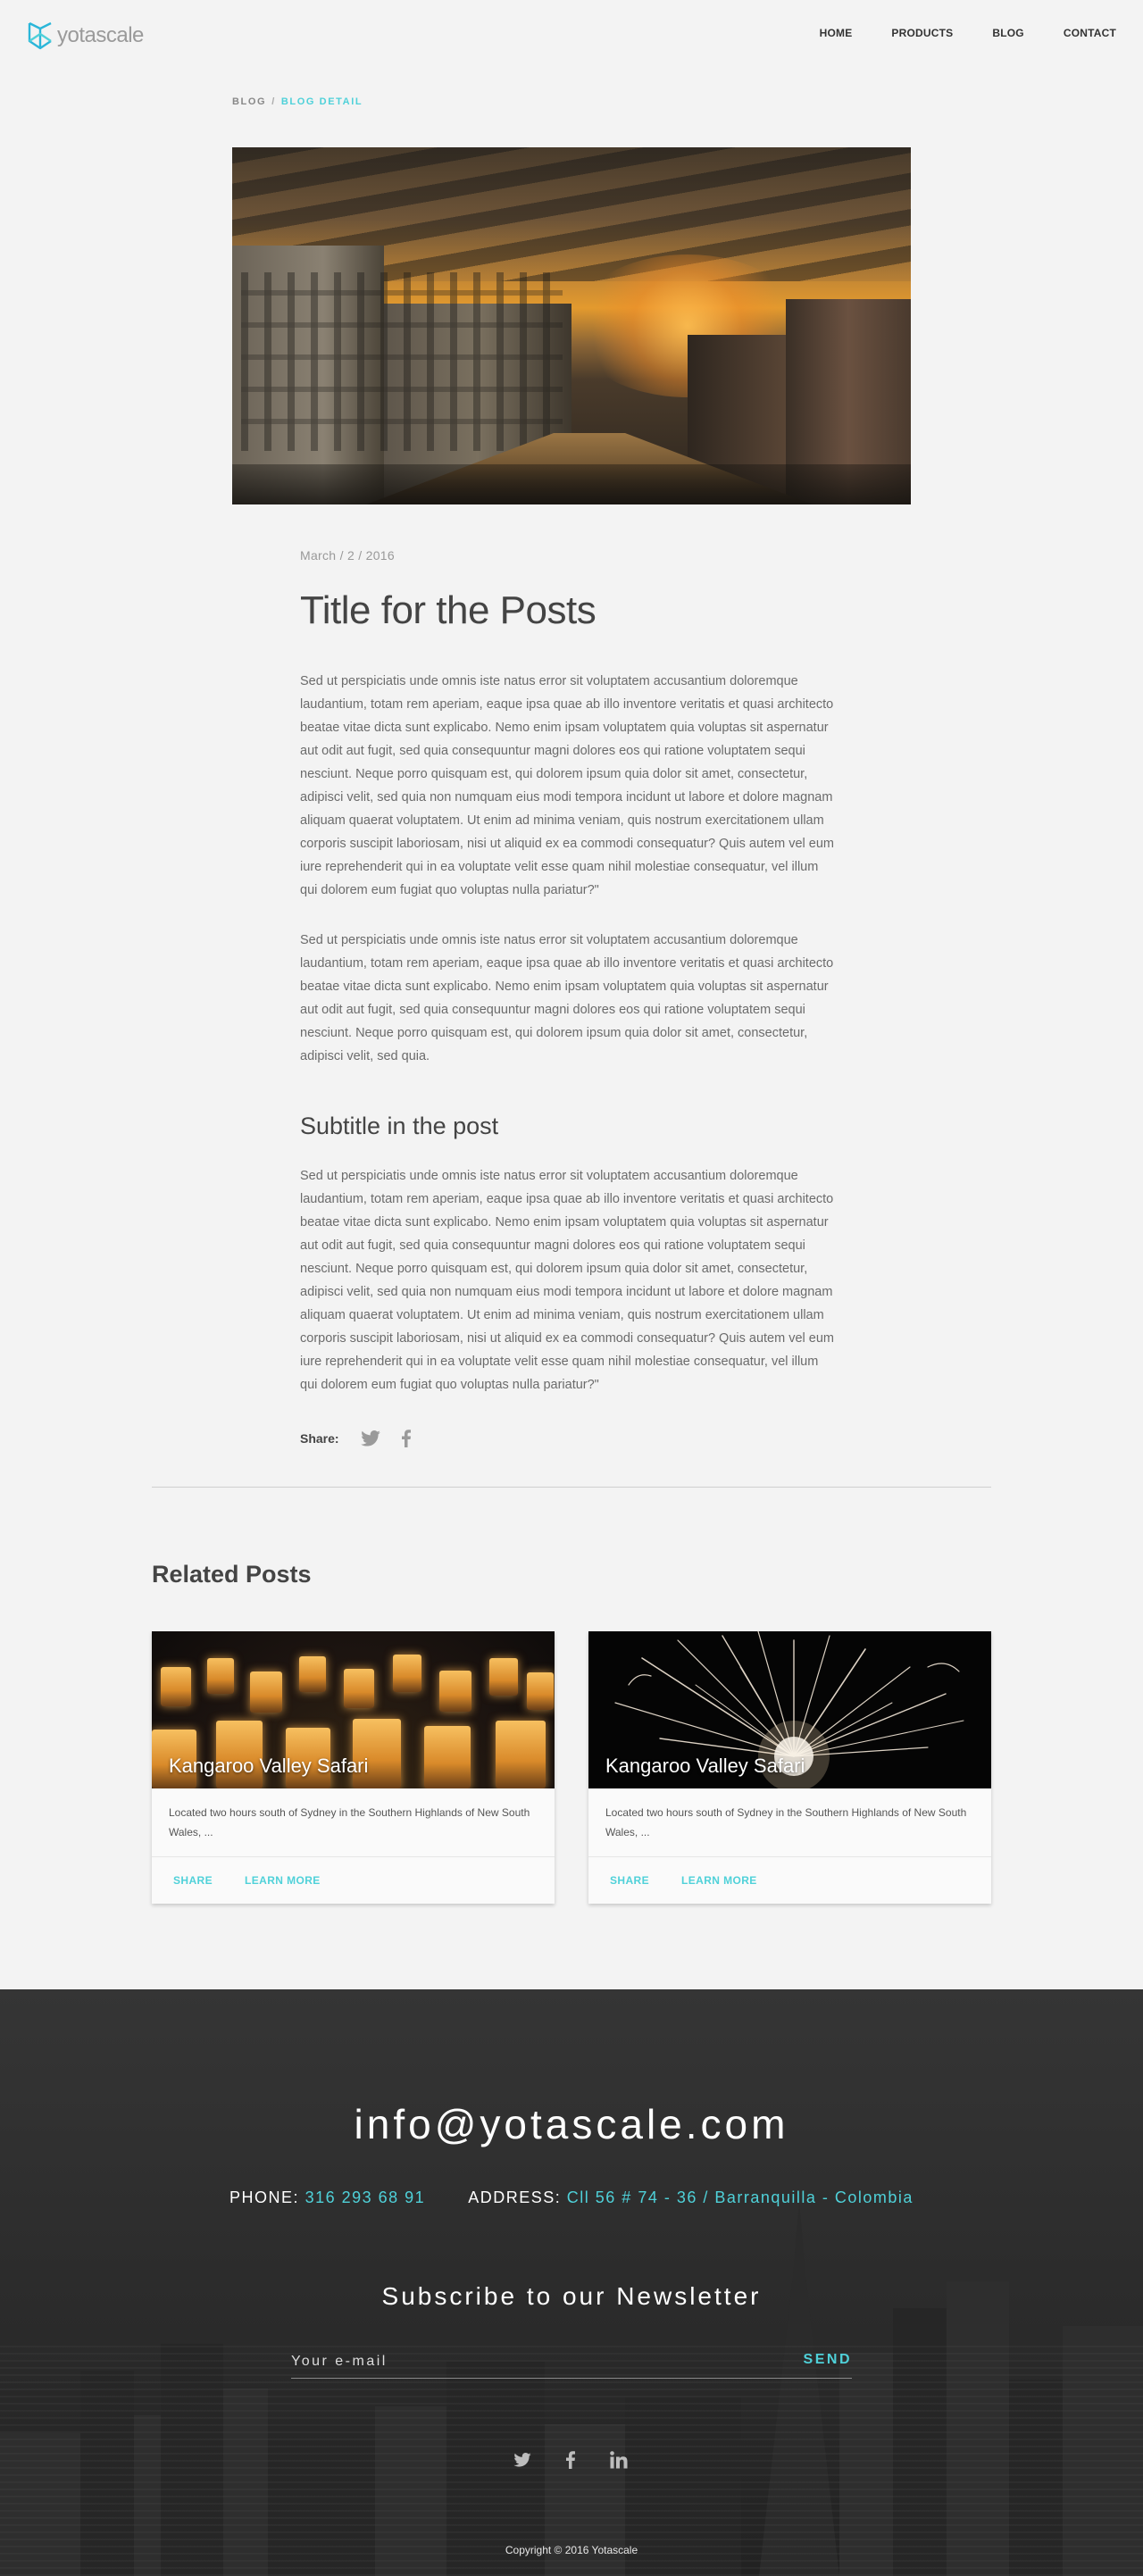 This screenshot has height=2576, width=1143. What do you see at coordinates (571, 484) in the screenshot?
I see `hero-street` at bounding box center [571, 484].